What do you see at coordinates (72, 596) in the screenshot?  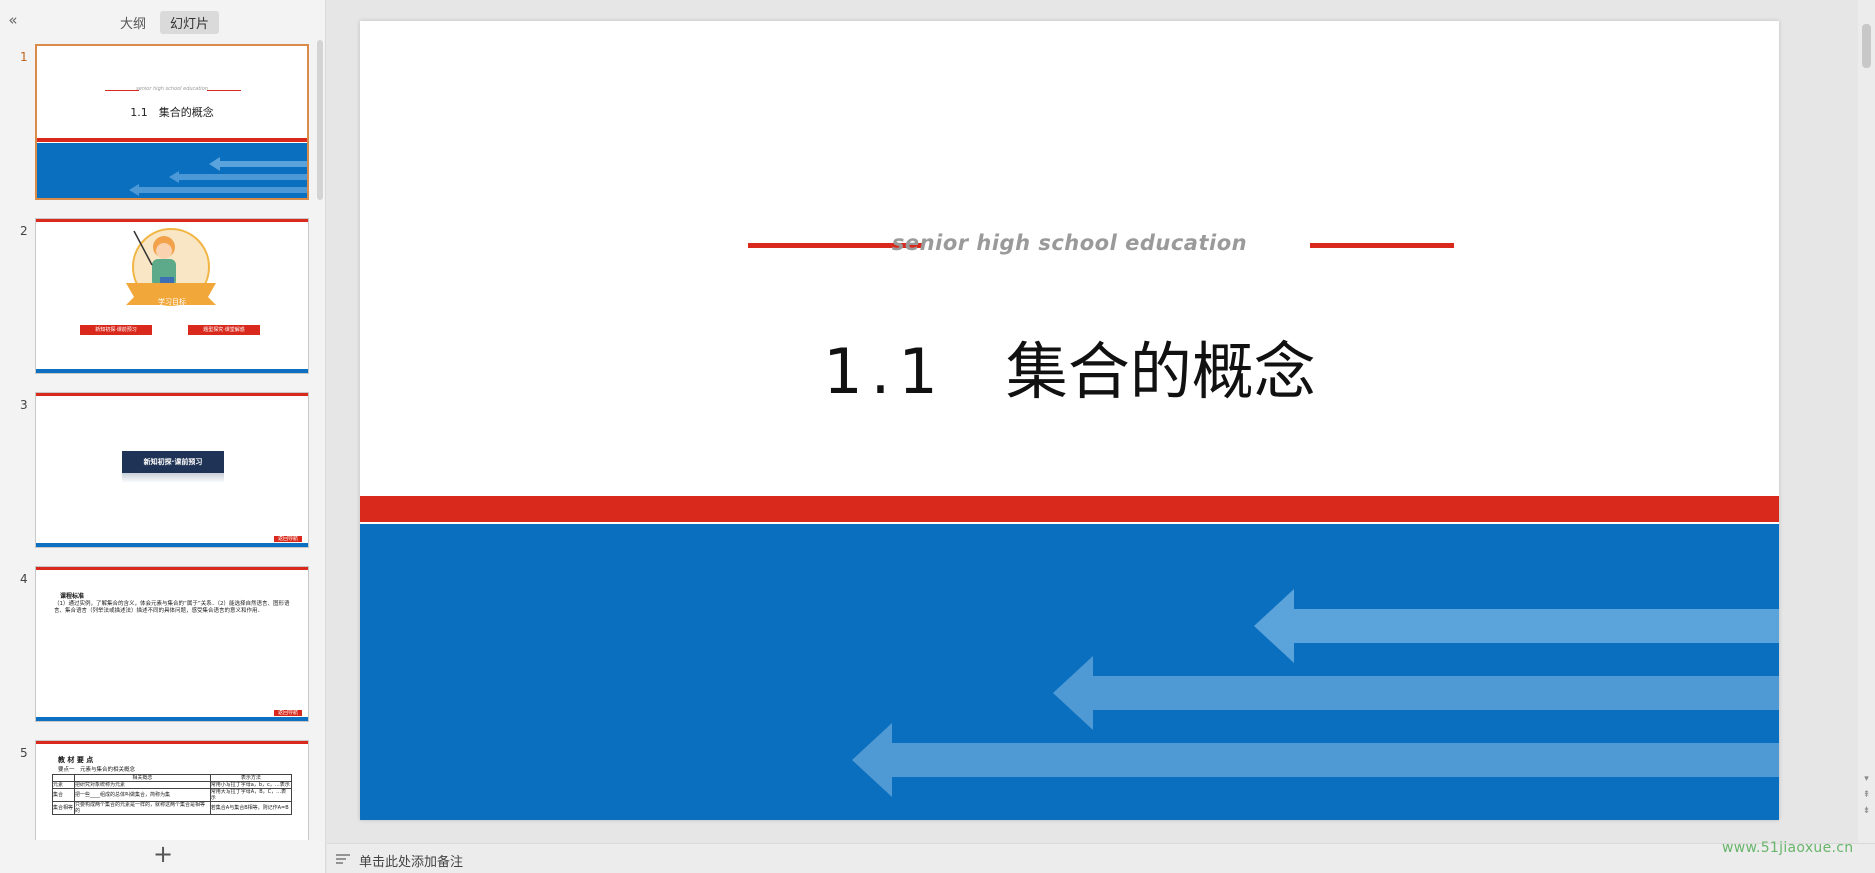 I see `thumb-heading: 课程标准` at bounding box center [72, 596].